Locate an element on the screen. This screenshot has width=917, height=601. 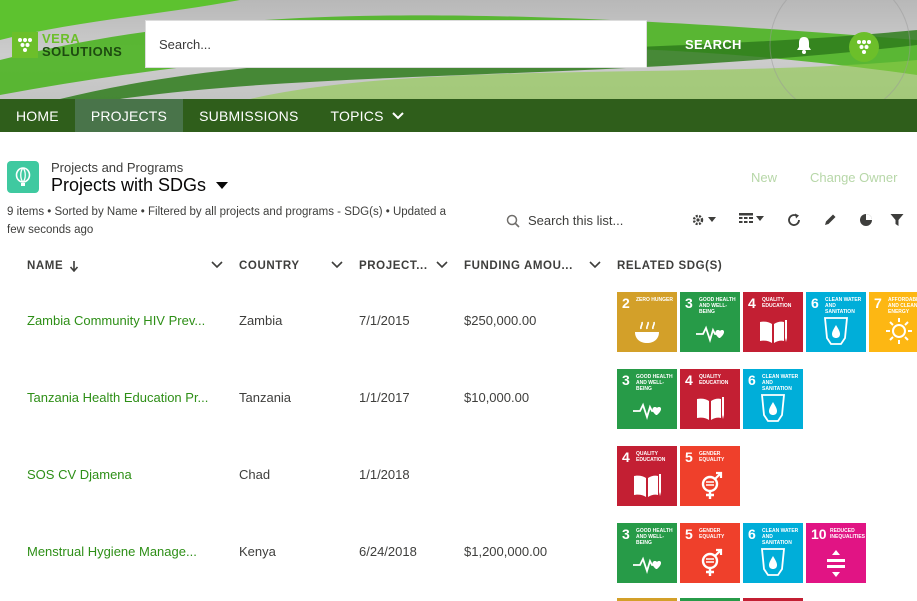
pie-chart-icon is located at coordinates (866, 220).